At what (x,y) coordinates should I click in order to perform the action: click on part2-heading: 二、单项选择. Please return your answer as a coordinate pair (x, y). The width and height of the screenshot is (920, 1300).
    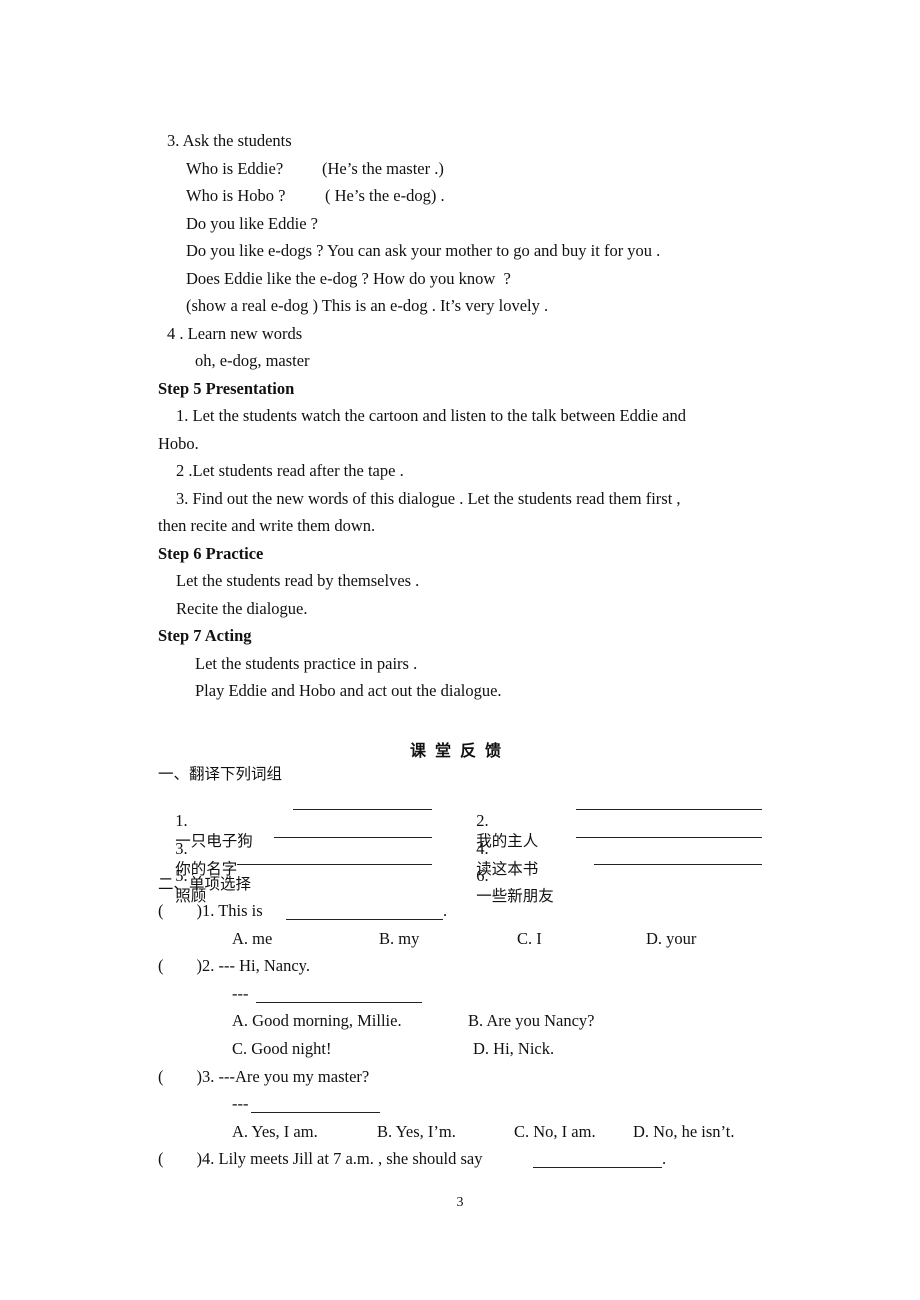
    Looking at the image, I should click on (205, 884).